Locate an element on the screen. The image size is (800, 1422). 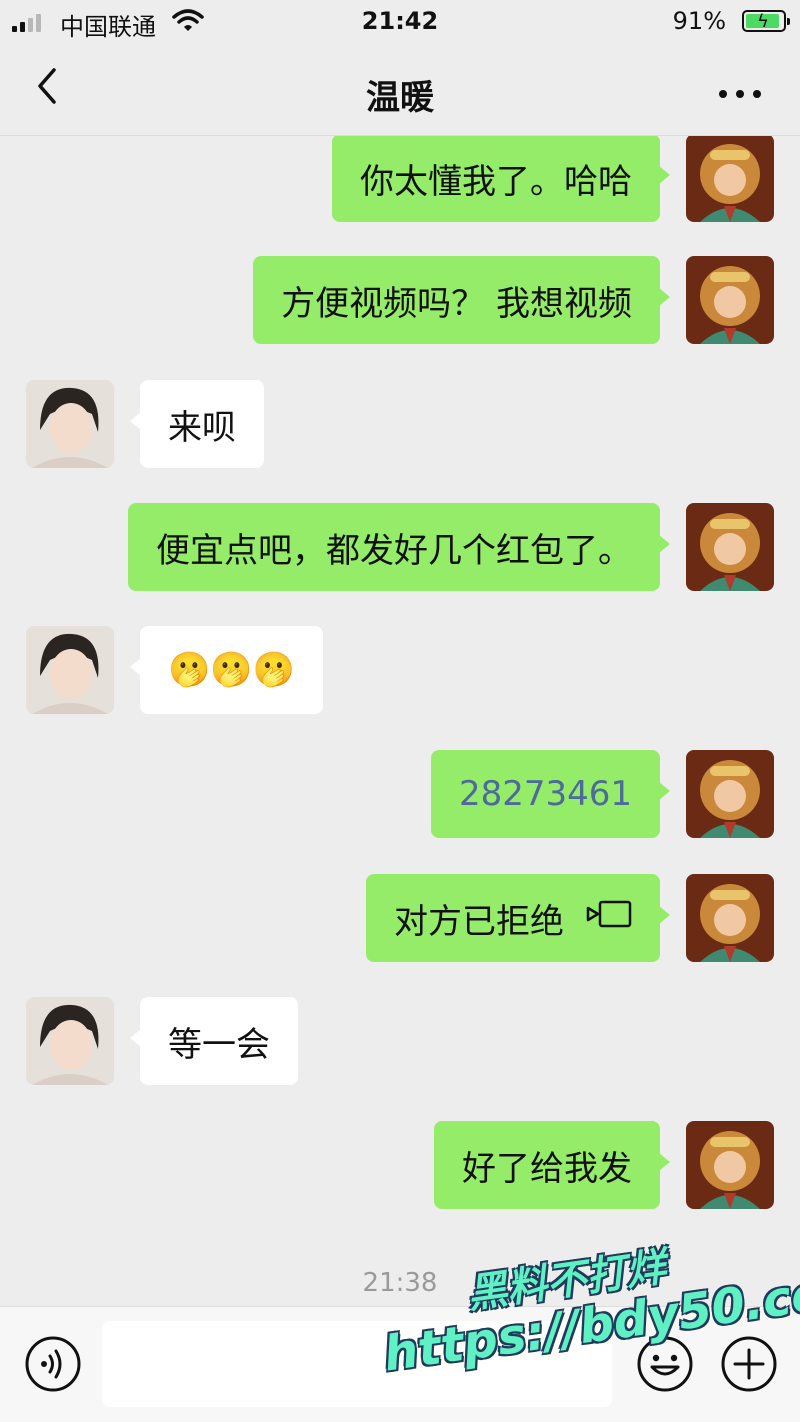
input-bar is located at coordinates (400, 1364).